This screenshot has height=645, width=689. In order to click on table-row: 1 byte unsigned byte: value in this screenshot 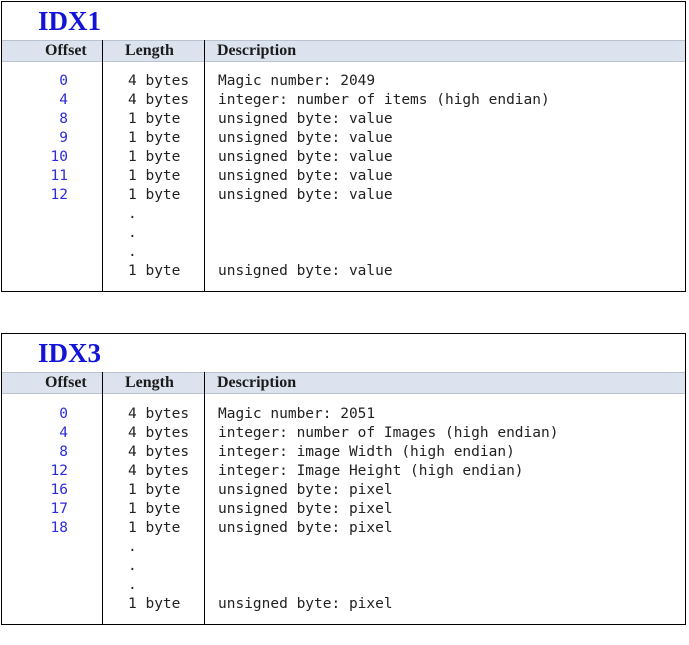, I will do `click(343, 271)`.